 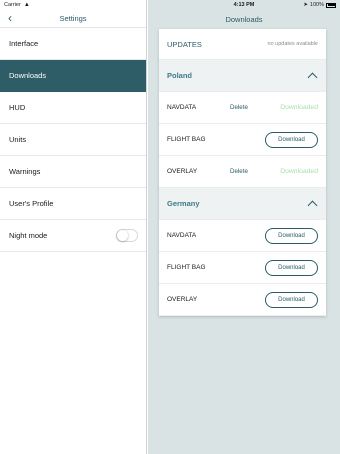 I want to click on downloads-title: Downloads, so click(x=244, y=19).